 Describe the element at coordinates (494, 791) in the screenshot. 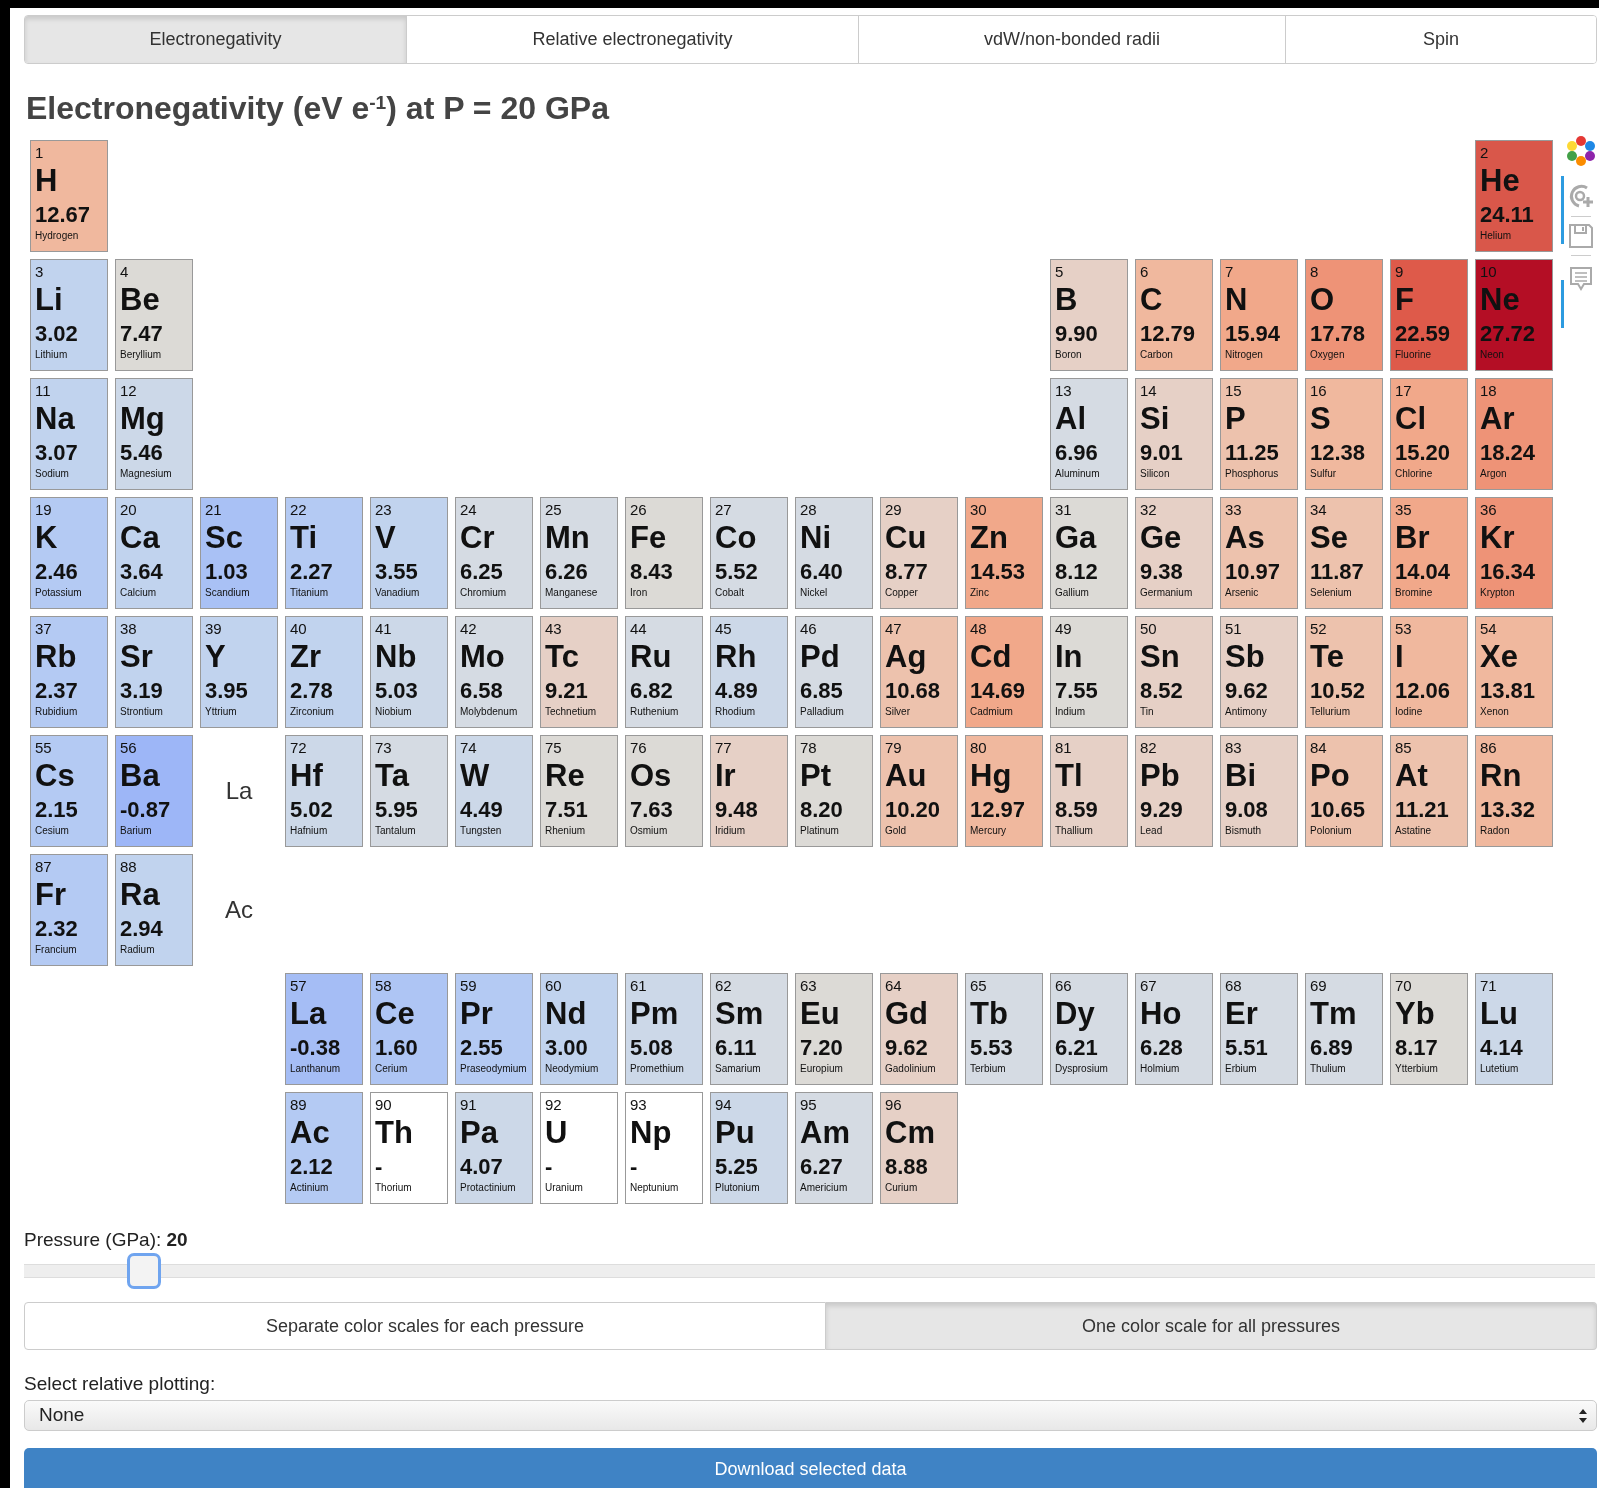

I see `element-tile: 74 W 4.49 Tungsten` at that location.